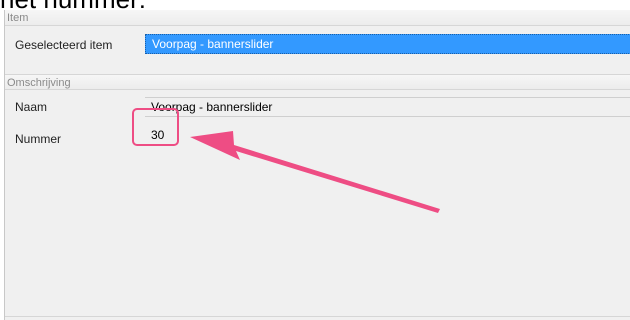 This screenshot has height=320, width=630. Describe the element at coordinates (317, 18) in the screenshot. I see `section-header-item: Item` at that location.